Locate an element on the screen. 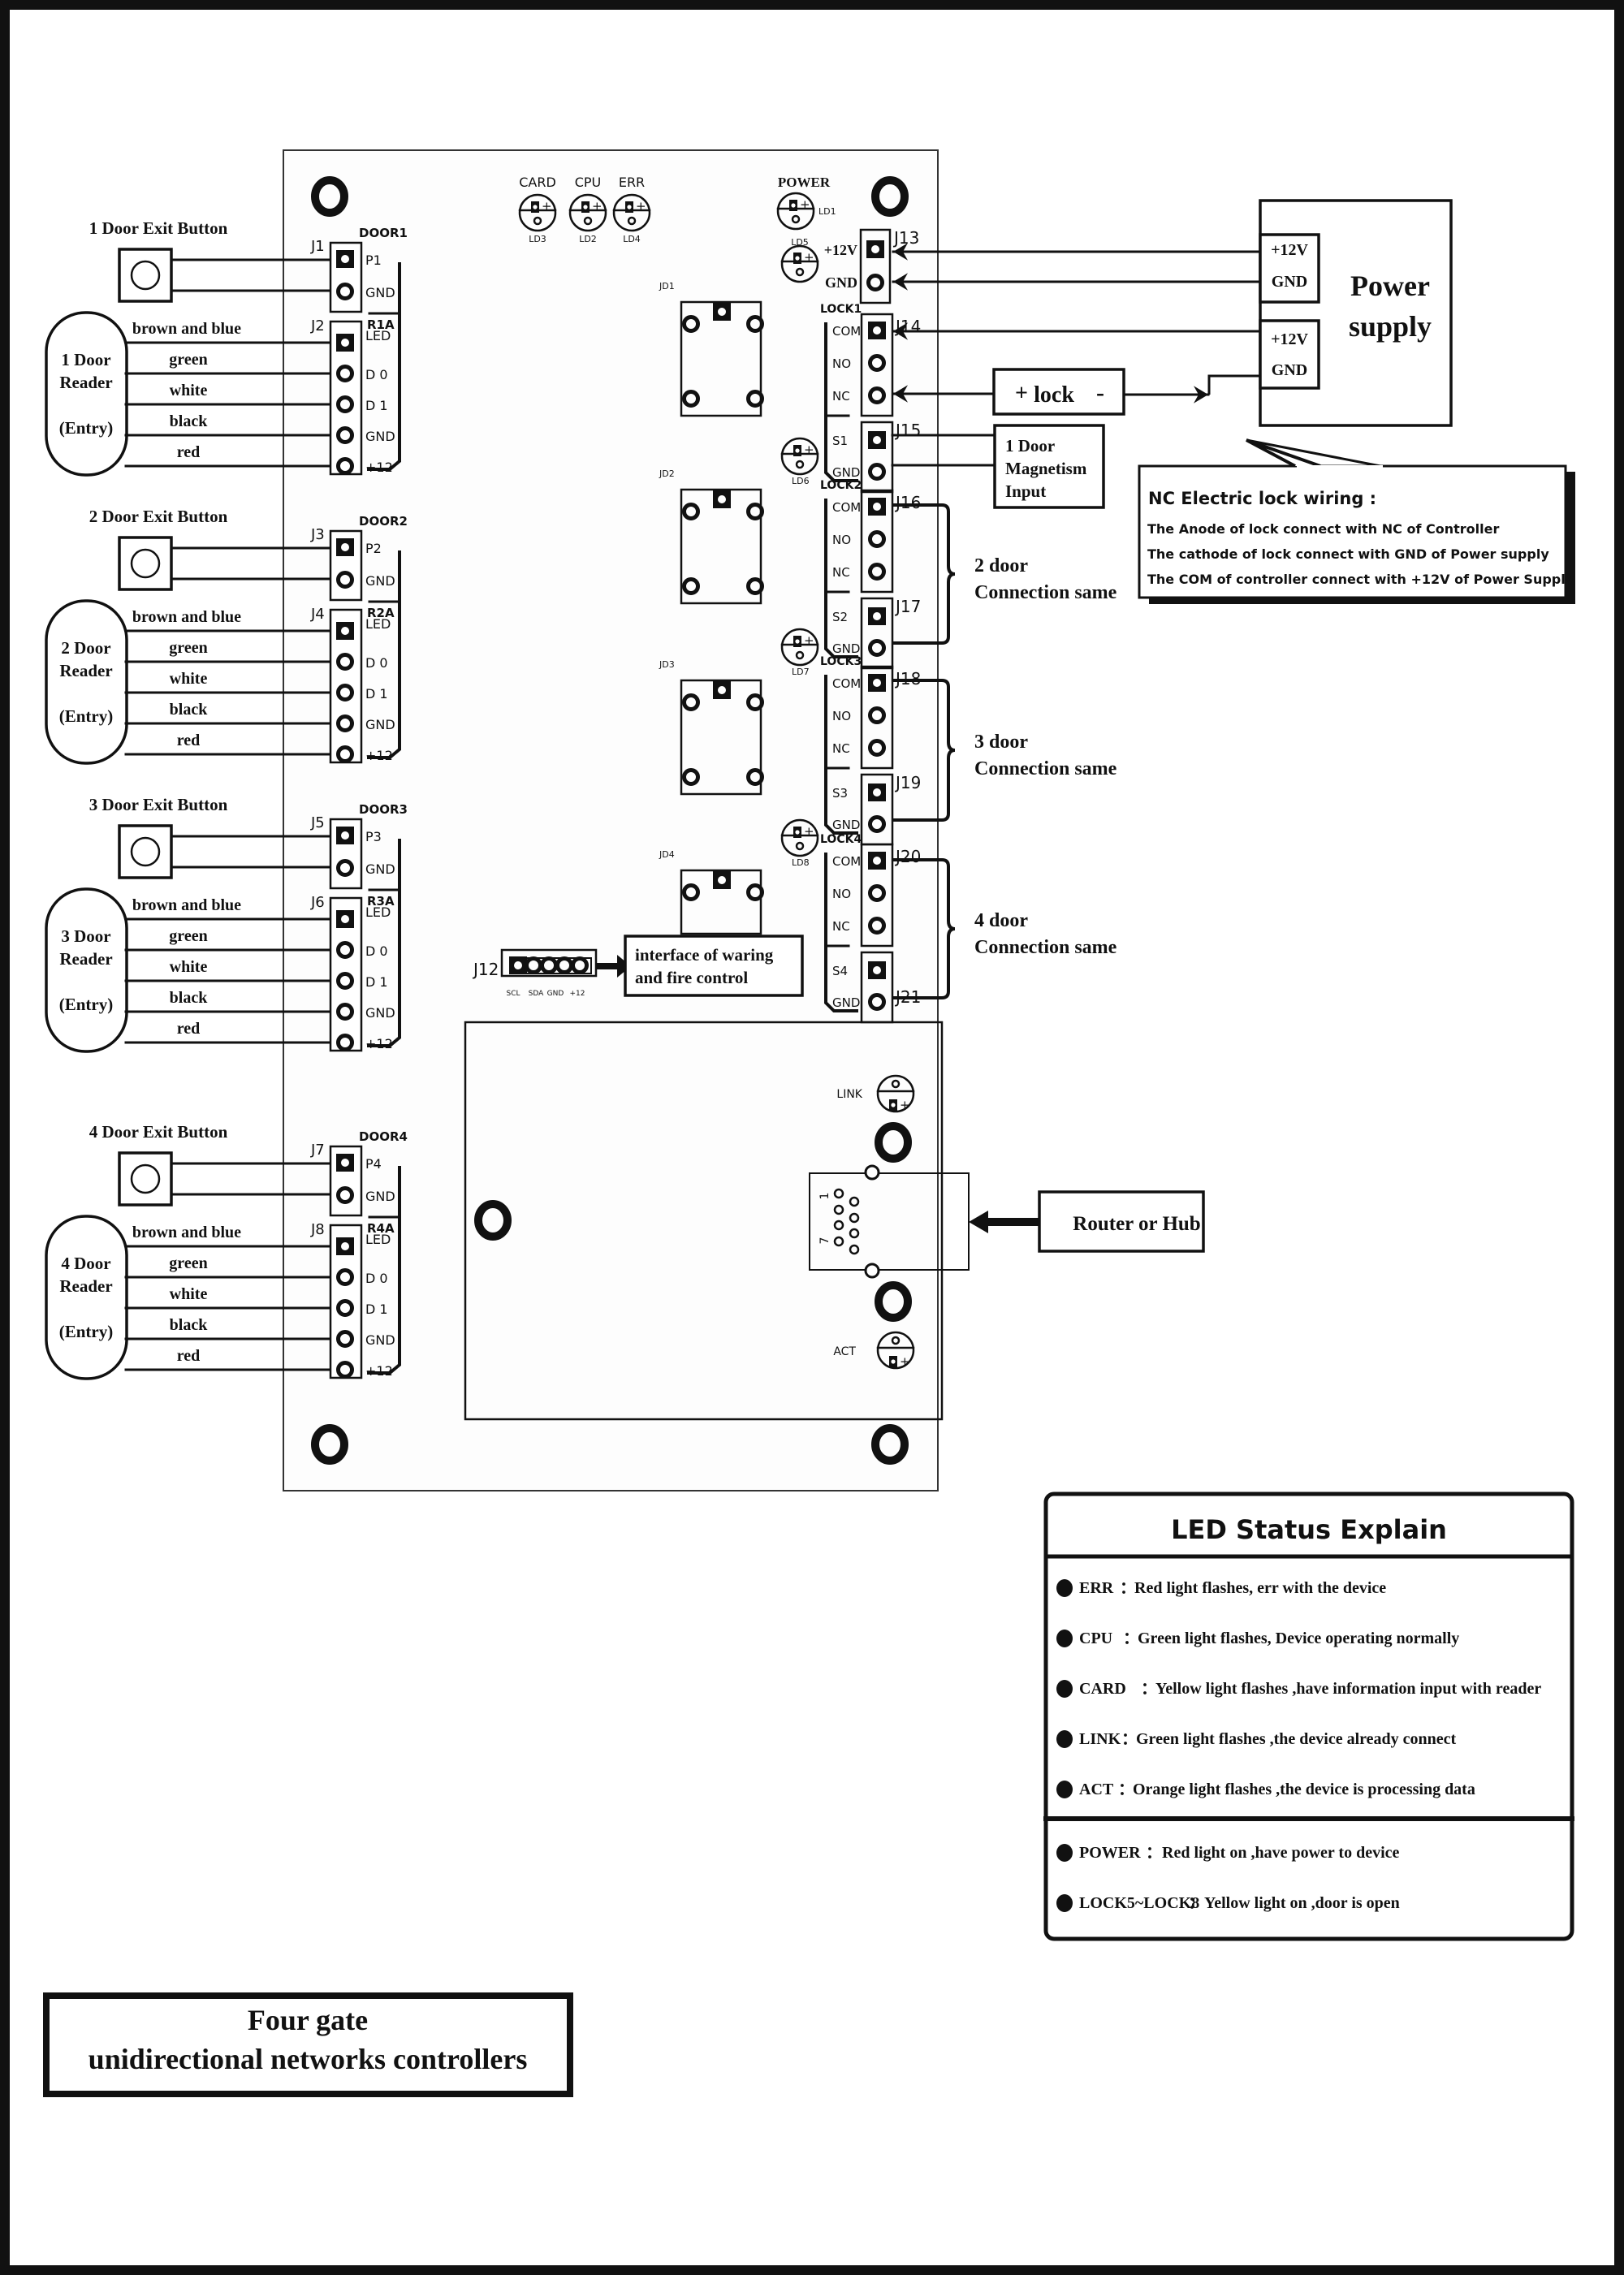 This screenshot has width=1624, height=2275. power-supply-title: Power is located at coordinates (1390, 286).